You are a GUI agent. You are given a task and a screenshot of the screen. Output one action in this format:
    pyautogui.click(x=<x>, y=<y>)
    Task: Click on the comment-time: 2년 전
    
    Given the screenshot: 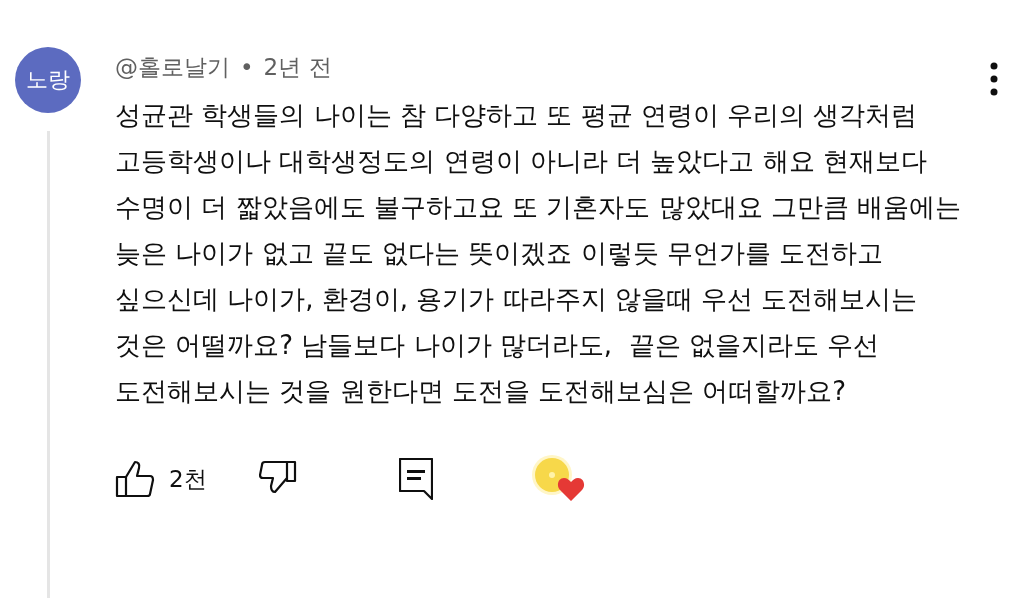 What is the action you would take?
    pyautogui.click(x=297, y=67)
    